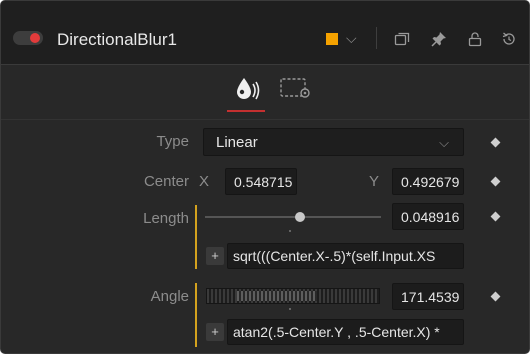 This screenshot has width=530, height=354. Describe the element at coordinates (248, 89) in the screenshot. I see `droplet-icon` at that location.